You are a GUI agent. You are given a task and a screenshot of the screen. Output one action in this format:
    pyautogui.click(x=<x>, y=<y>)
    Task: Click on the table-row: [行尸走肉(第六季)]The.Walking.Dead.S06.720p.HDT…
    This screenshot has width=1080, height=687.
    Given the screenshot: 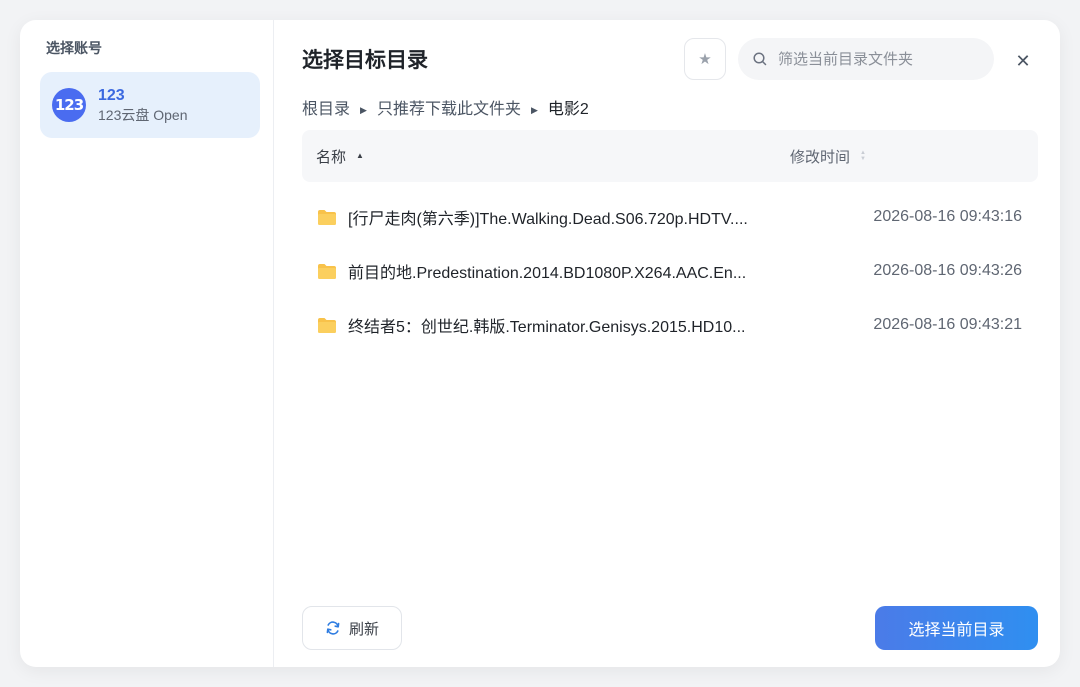 What is the action you would take?
    pyautogui.click(x=670, y=217)
    